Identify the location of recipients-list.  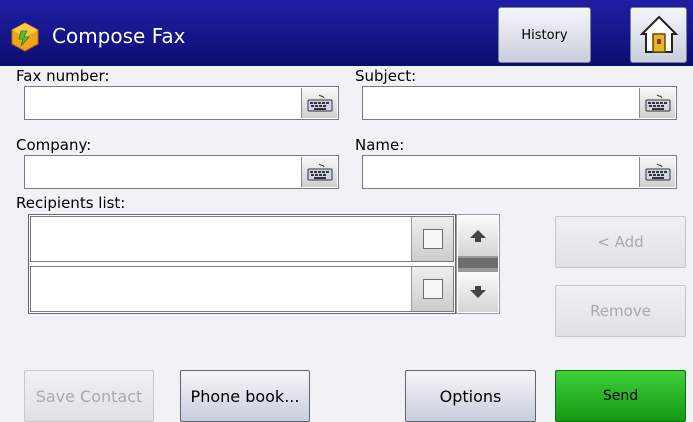
(242, 264).